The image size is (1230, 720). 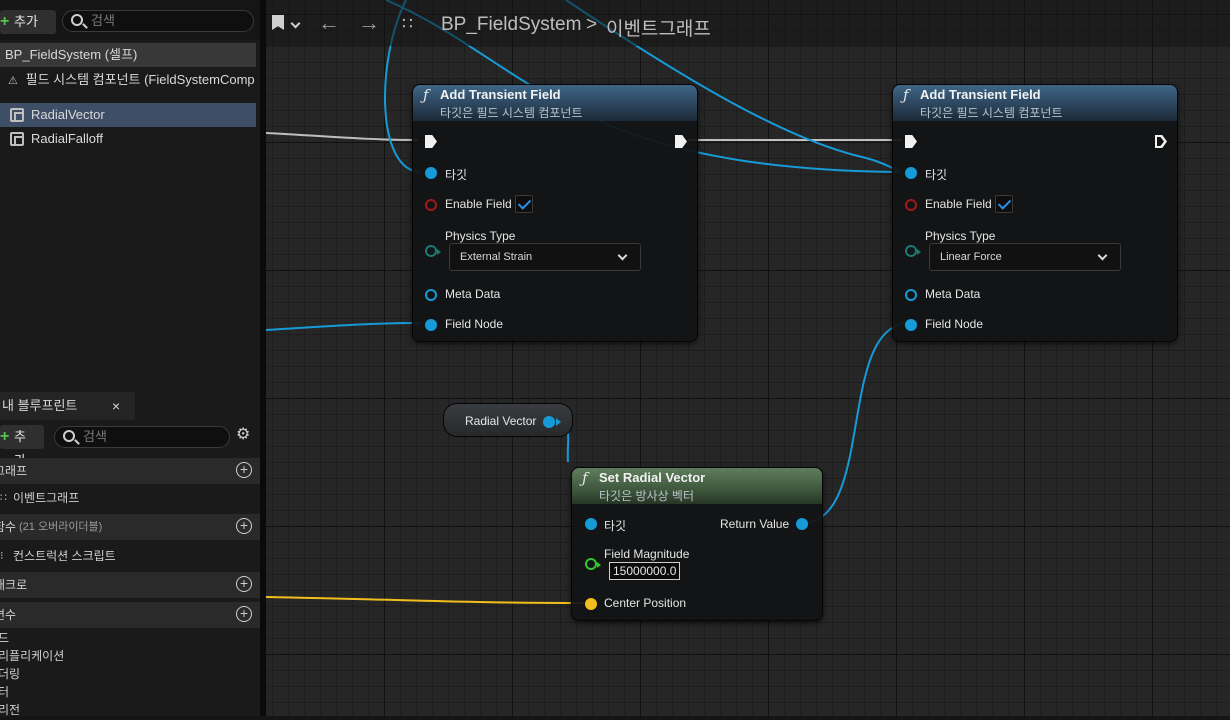 I want to click on function-icon: ⁝, so click(x=2, y=556).